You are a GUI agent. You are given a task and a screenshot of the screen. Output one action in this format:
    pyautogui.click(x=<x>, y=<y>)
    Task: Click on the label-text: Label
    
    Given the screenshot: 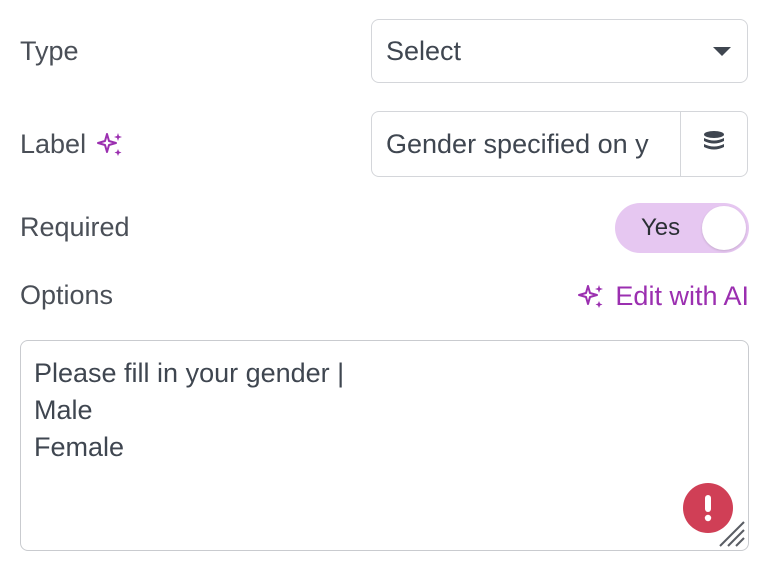 What is the action you would take?
    pyautogui.click(x=53, y=144)
    